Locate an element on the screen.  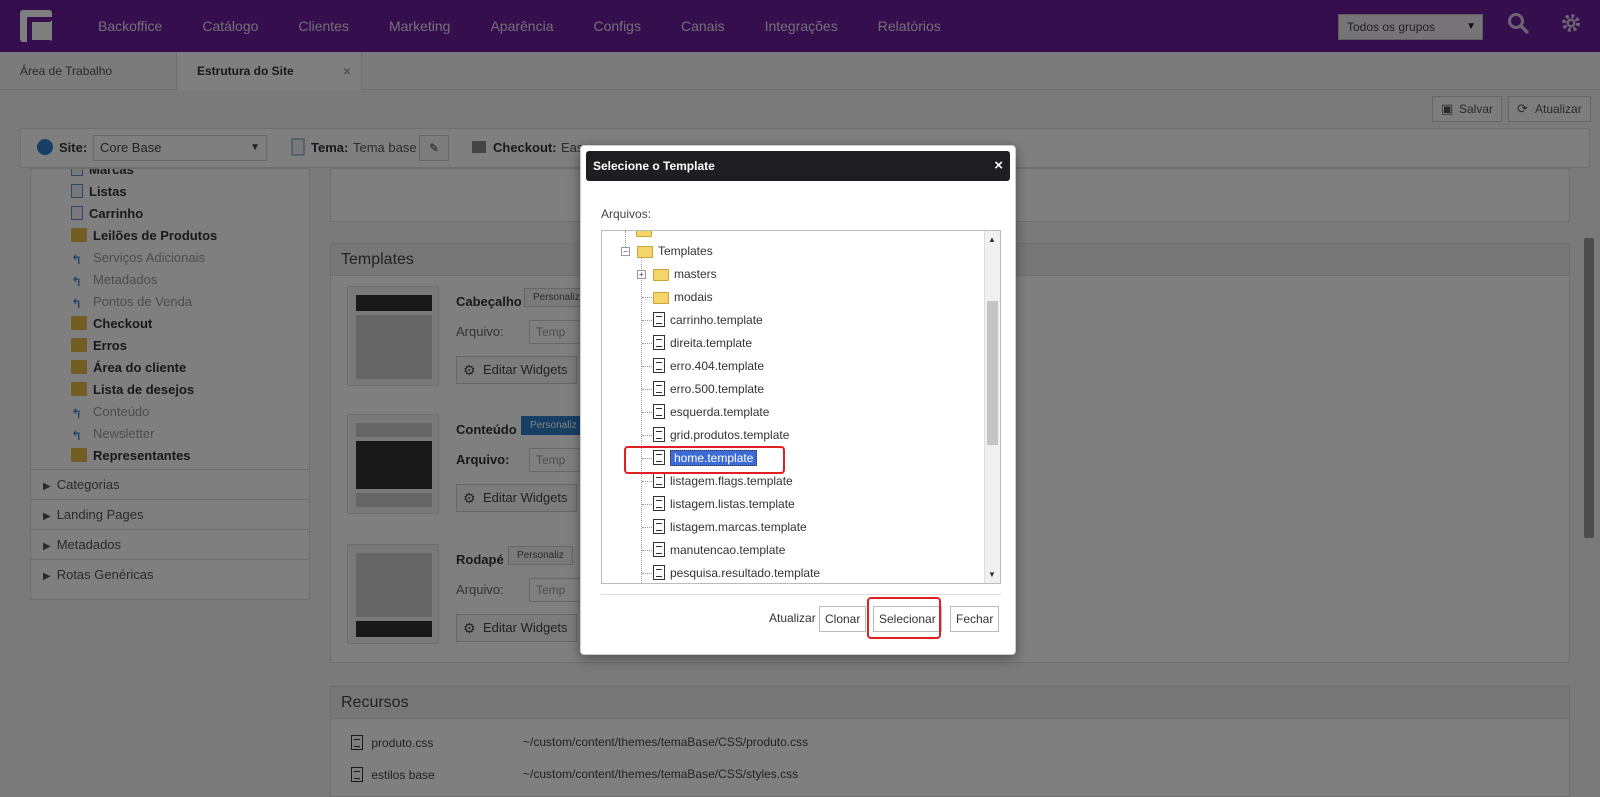
files-label: Arquivos: is located at coordinates (626, 214).